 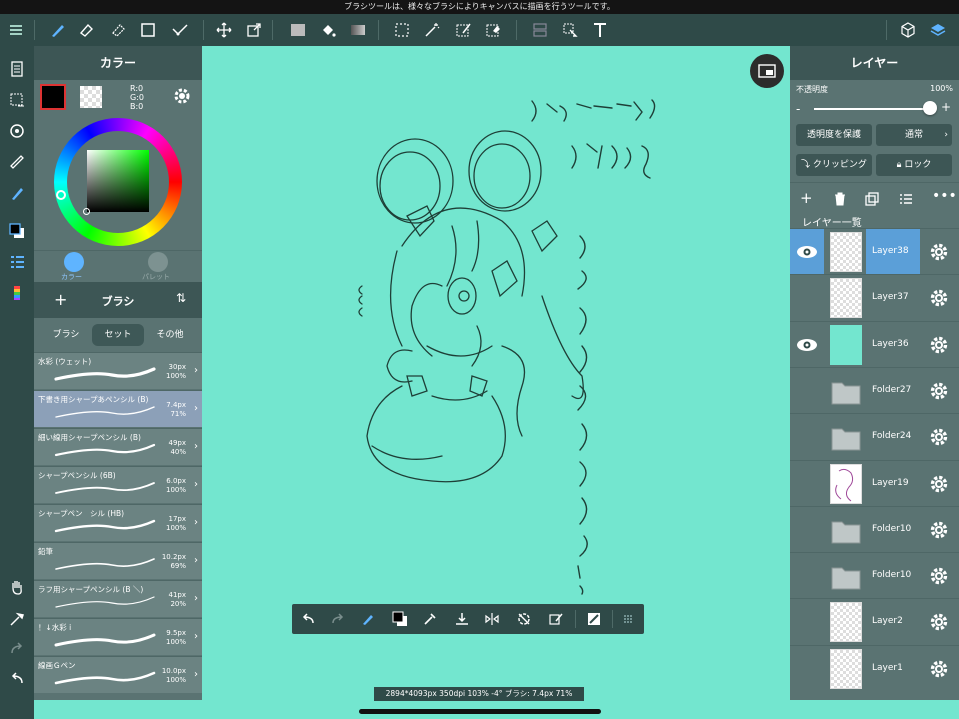 I want to click on layer-row: Layer36, so click(x=874, y=343).